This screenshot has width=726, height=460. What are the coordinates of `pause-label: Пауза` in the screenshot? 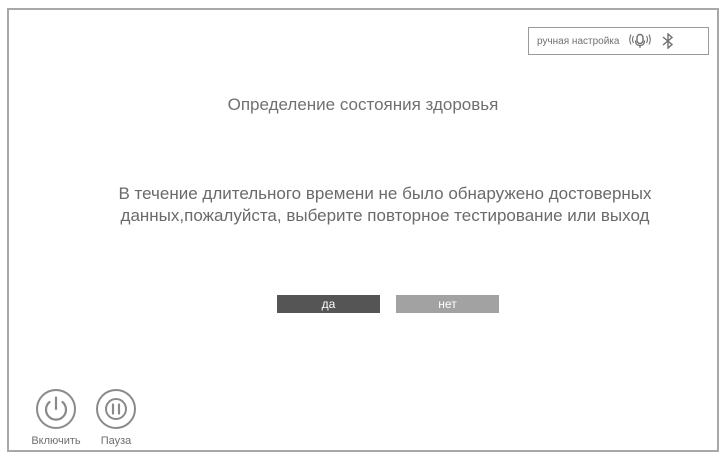 It's located at (116, 441).